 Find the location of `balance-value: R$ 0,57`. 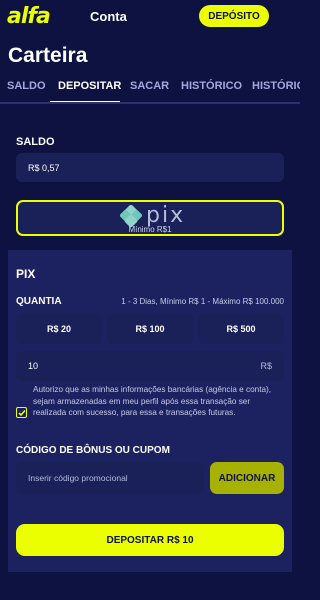

balance-value: R$ 0,57 is located at coordinates (44, 167).